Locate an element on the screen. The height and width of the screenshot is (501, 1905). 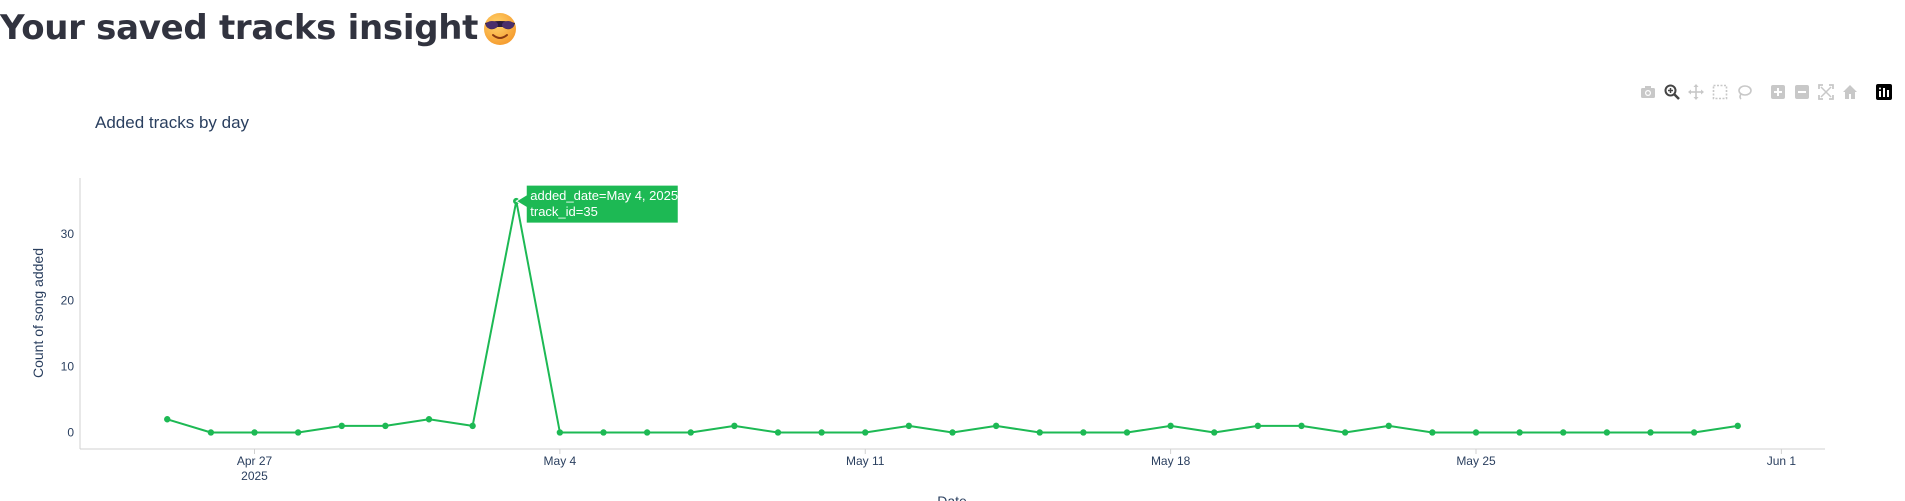
hover-tooltip: added_date=May 4, 2025track_id=35 is located at coordinates (597, 204).